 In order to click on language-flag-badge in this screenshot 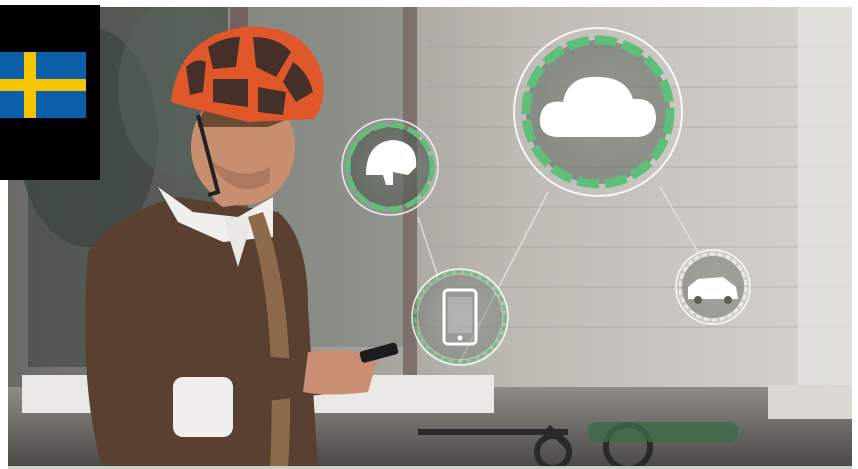, I will do `click(50, 92)`.